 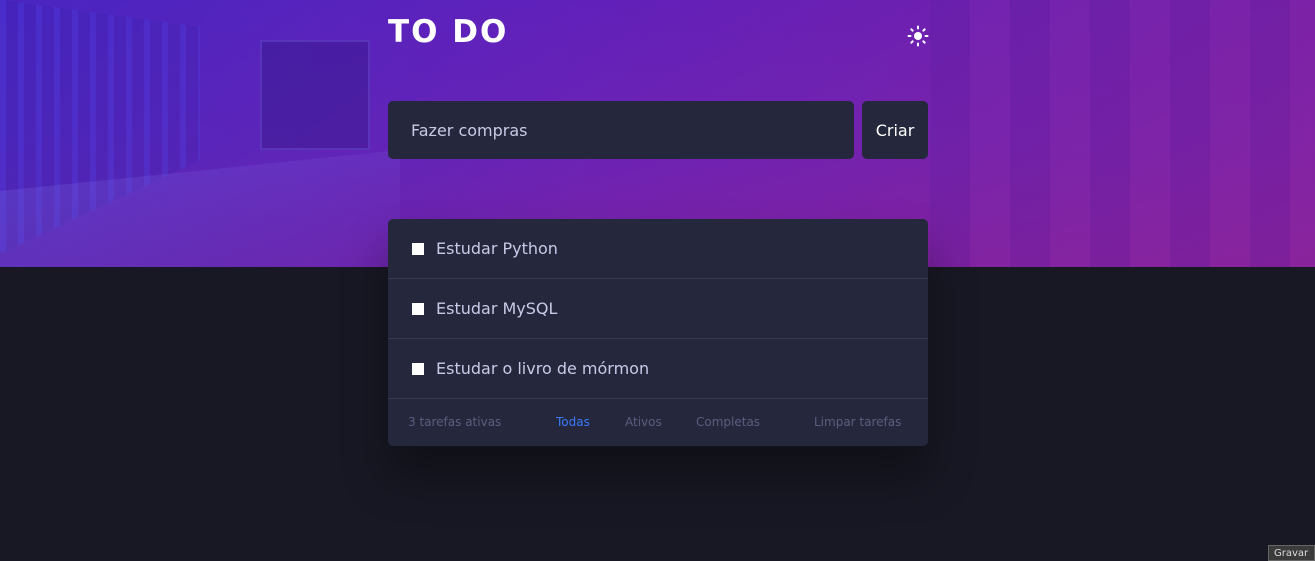 I want to click on new-task-field, so click(x=621, y=130).